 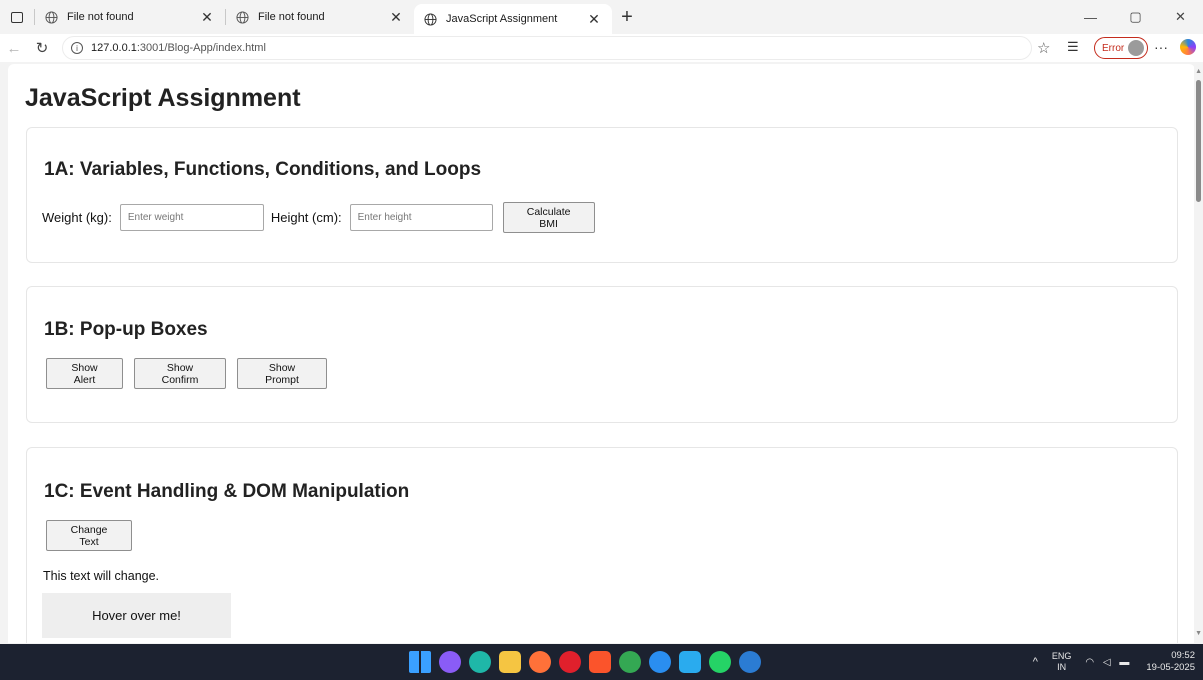 What do you see at coordinates (180, 373) in the screenshot?
I see `show-confirm-button: Show Confirm` at bounding box center [180, 373].